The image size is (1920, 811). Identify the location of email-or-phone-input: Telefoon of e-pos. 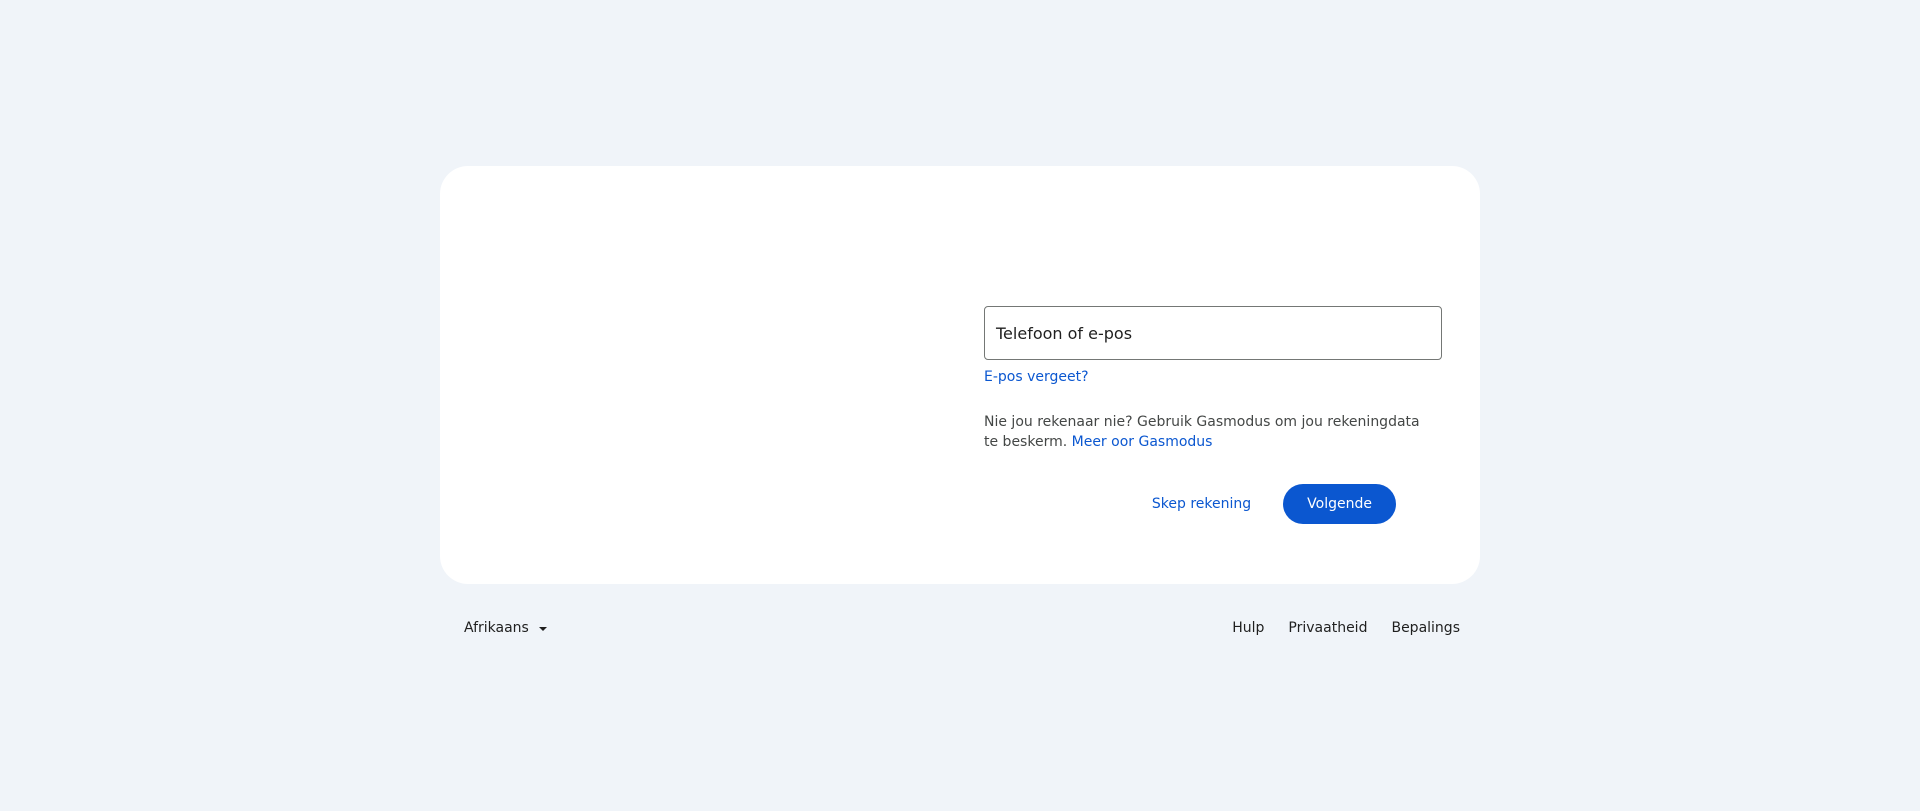
(1213, 333).